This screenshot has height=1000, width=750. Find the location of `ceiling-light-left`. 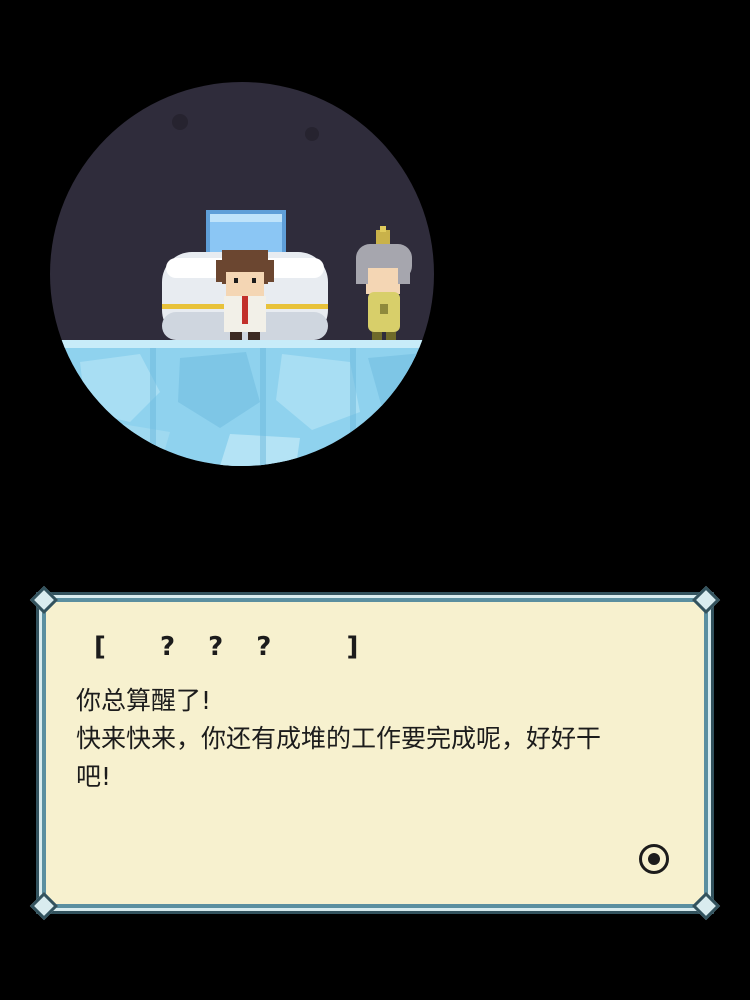

ceiling-light-left is located at coordinates (180, 122).